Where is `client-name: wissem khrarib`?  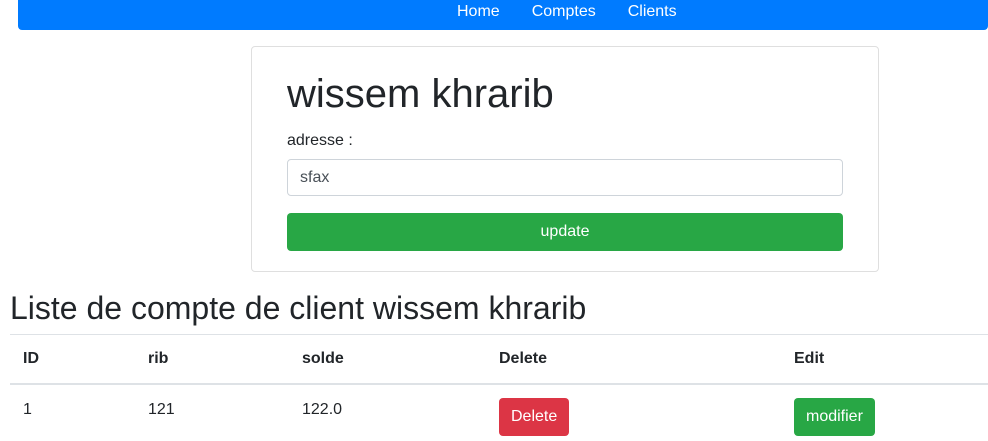
client-name: wissem khrarib is located at coordinates (420, 94).